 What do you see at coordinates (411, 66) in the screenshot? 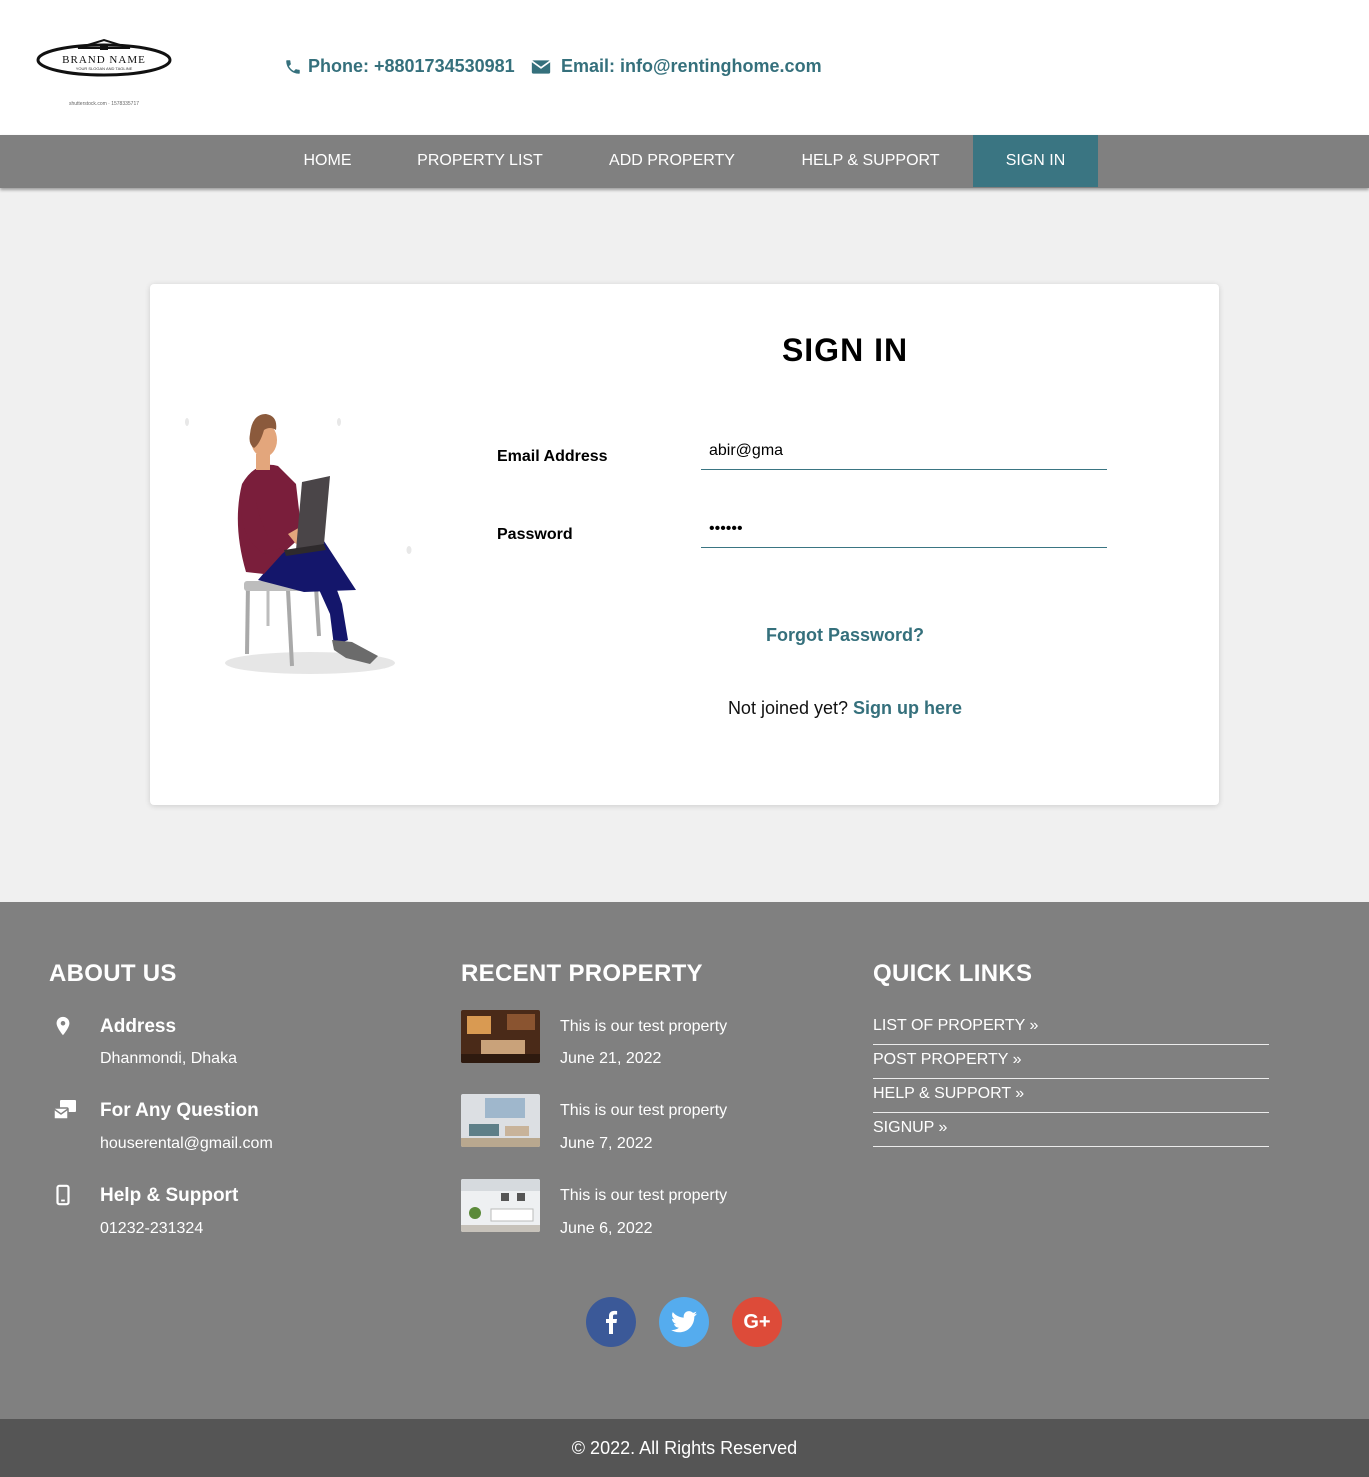
I see `header-phone-text: Phone: +8801734530981` at bounding box center [411, 66].